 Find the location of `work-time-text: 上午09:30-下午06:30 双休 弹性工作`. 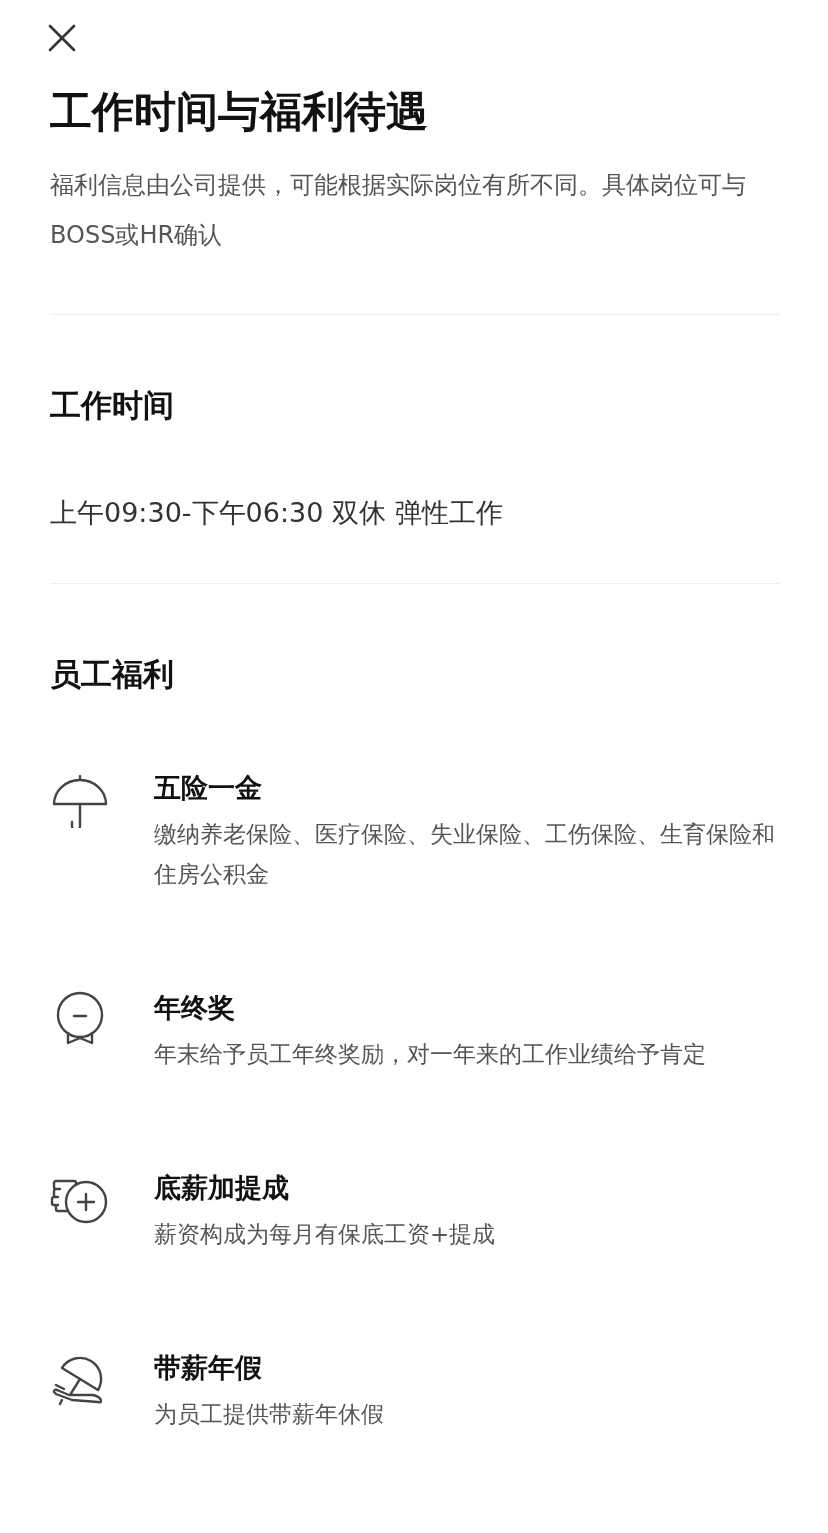

work-time-text: 上午09:30-下午06:30 双休 弹性工作 is located at coordinates (277, 513).